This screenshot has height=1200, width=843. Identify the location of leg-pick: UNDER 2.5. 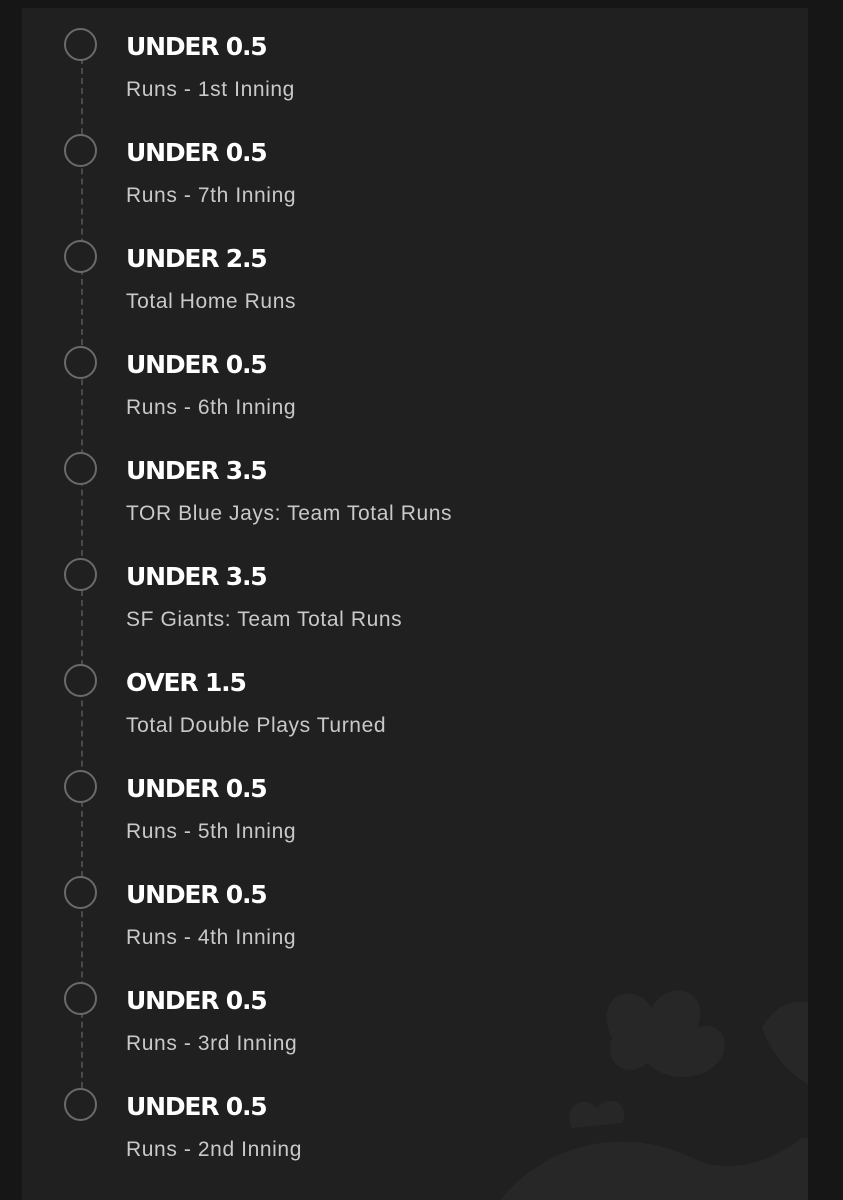
(197, 258).